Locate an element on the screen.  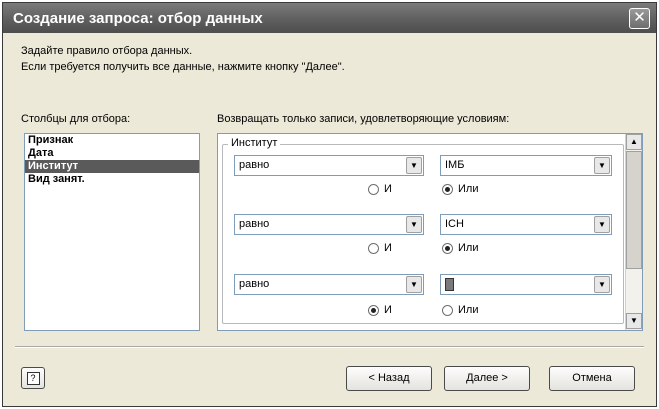
or-label-2: Или is located at coordinates (468, 248).